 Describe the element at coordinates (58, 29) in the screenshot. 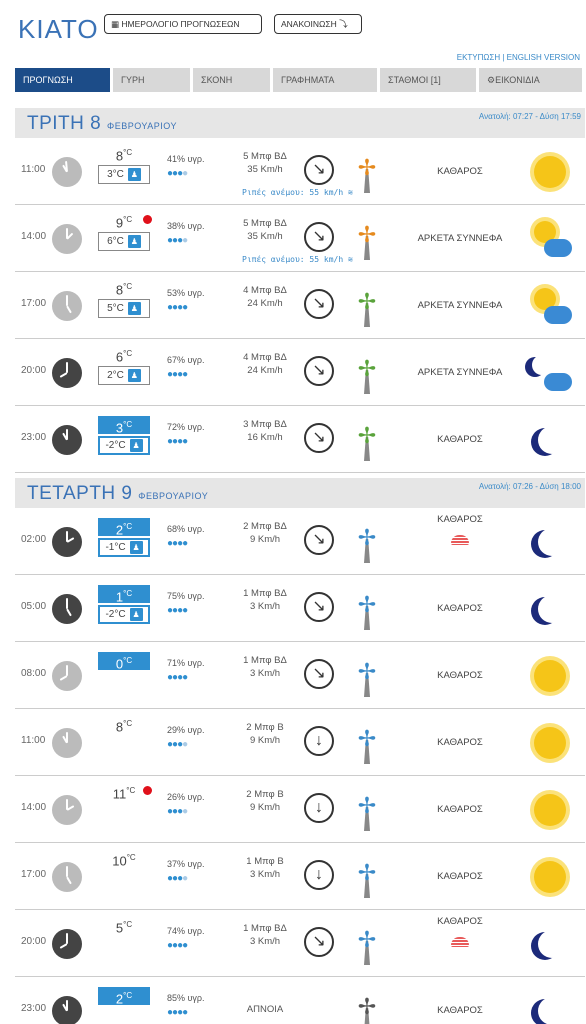

I see `page-title: ΚΙΑΤΟ` at that location.